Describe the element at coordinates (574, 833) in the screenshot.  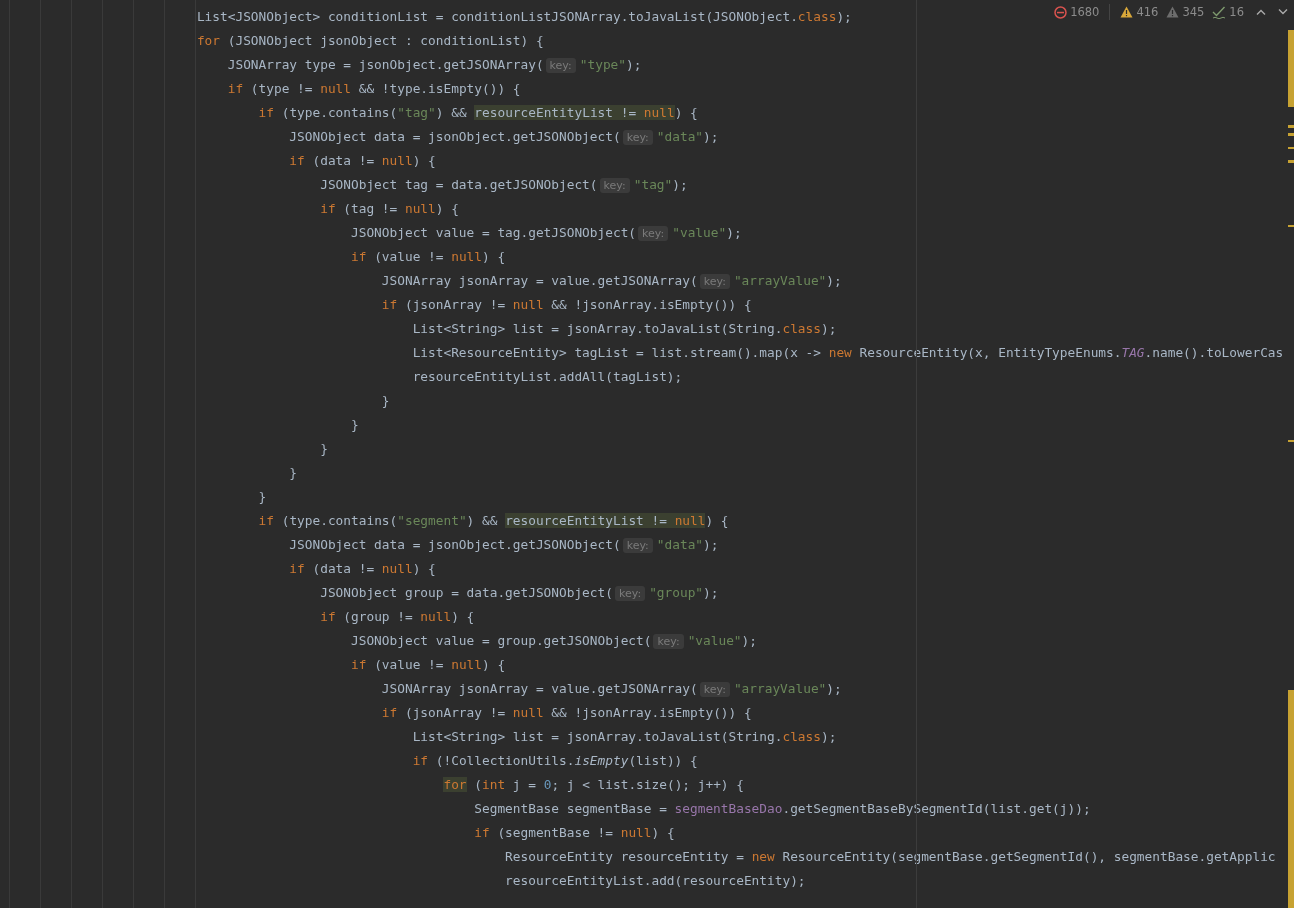
I see `code-line: if (segmentBase != null) {` at that location.